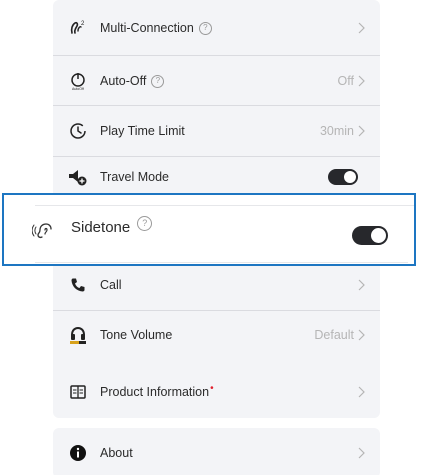 Image resolution: width=422 pixels, height=475 pixels. Describe the element at coordinates (78, 89) in the screenshot. I see `svg-text: AutoOff` at that location.